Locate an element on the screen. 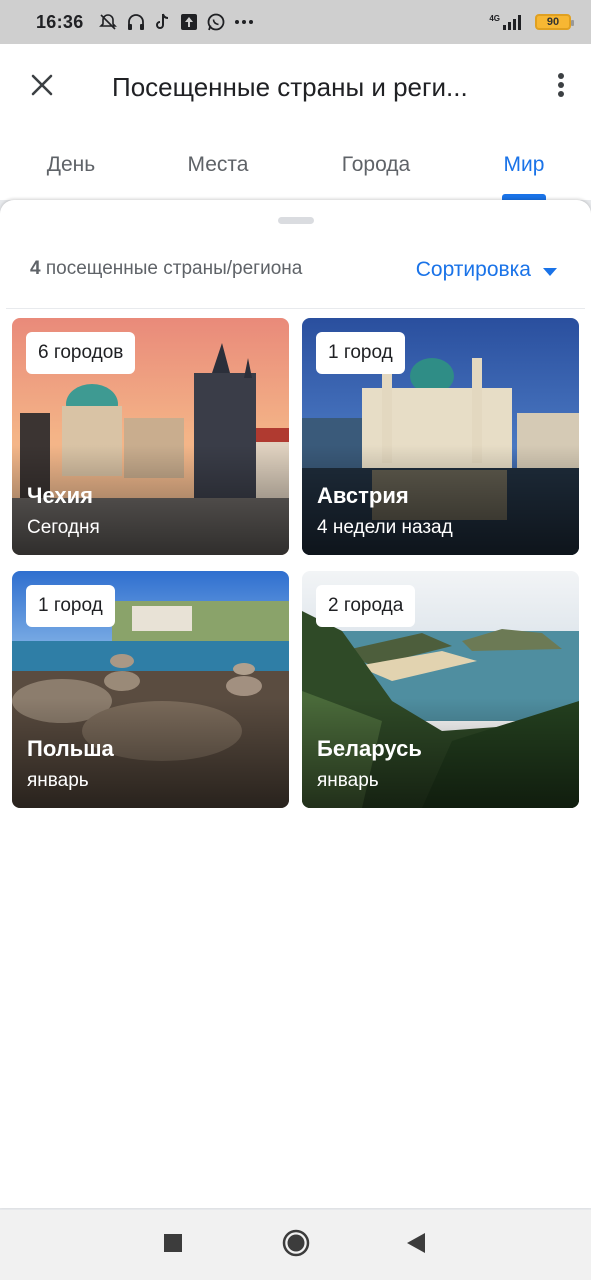 Image resolution: width=591 pixels, height=1280 pixels. sort-label: Сортировка is located at coordinates (473, 269).